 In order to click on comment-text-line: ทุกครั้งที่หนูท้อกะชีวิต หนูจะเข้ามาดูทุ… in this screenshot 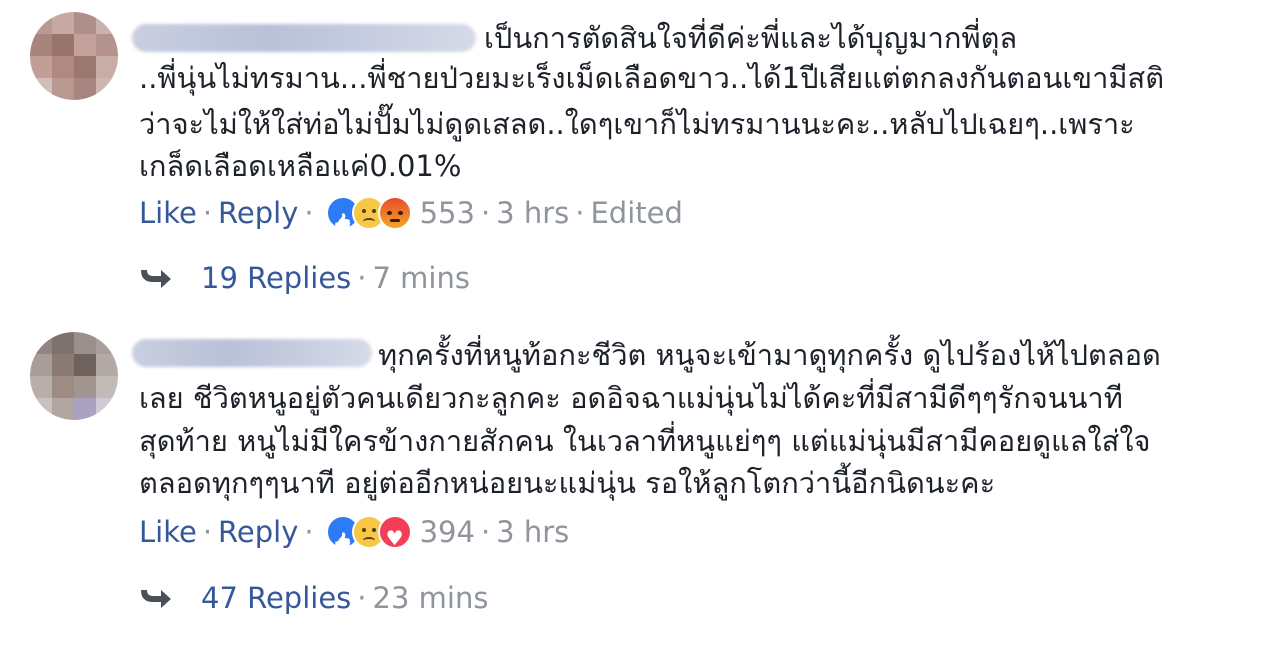, I will do `click(769, 355)`.